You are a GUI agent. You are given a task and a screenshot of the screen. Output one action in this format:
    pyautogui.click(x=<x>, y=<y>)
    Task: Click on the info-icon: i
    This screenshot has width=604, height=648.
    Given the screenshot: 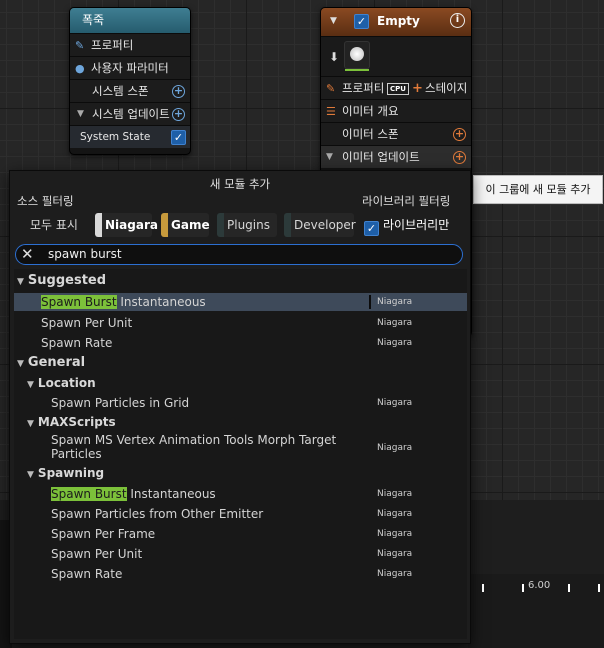 What is the action you would take?
    pyautogui.click(x=457, y=20)
    